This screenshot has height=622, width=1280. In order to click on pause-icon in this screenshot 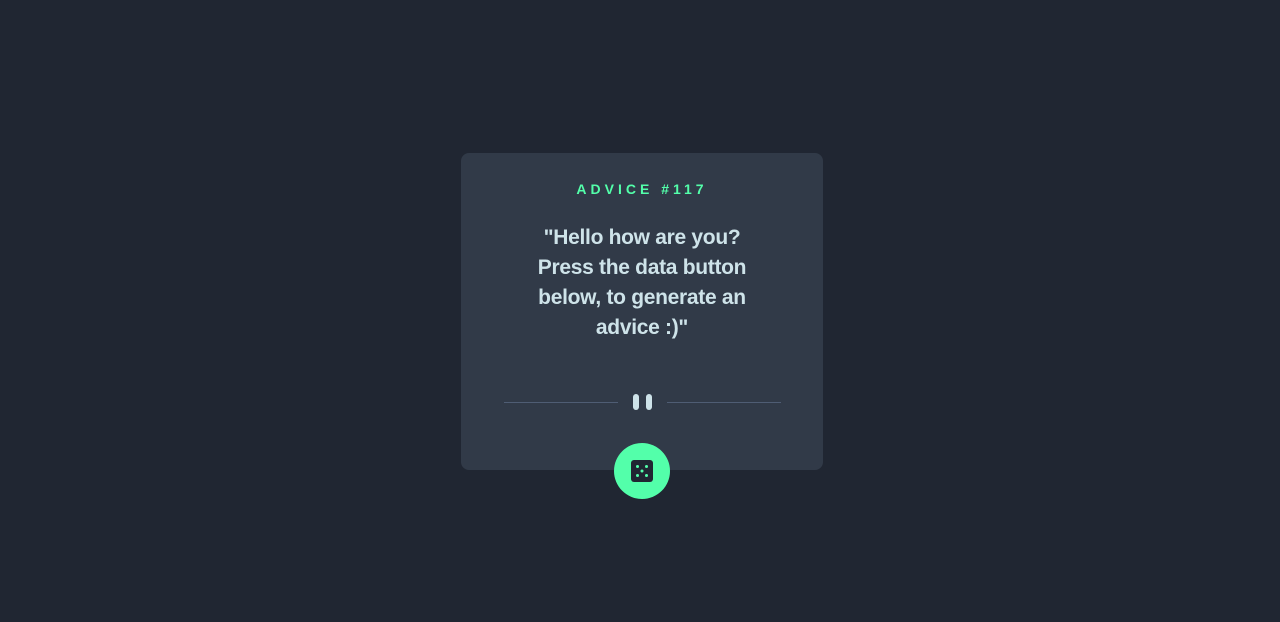, I will do `click(643, 402)`.